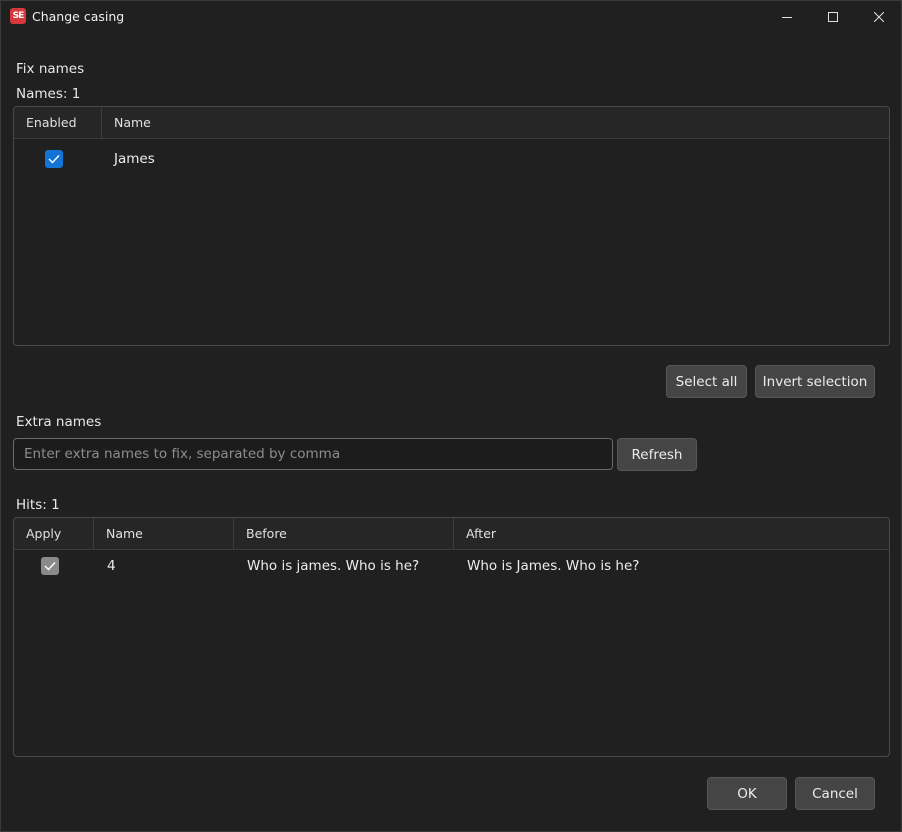 This screenshot has width=902, height=832. Describe the element at coordinates (671, 533) in the screenshot. I see `column-header-after: After` at that location.